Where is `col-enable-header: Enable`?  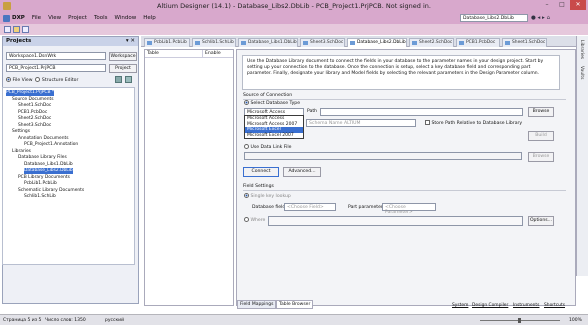 col-enable-header: Enable is located at coordinates (213, 53).